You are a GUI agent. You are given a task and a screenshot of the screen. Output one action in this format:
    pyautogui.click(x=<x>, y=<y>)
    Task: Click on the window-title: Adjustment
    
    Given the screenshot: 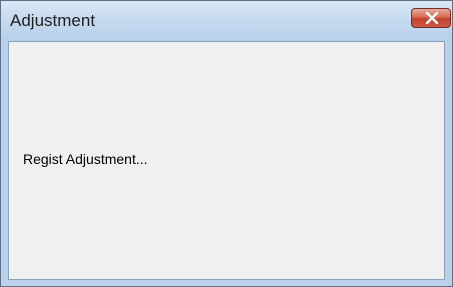 What is the action you would take?
    pyautogui.click(x=53, y=20)
    